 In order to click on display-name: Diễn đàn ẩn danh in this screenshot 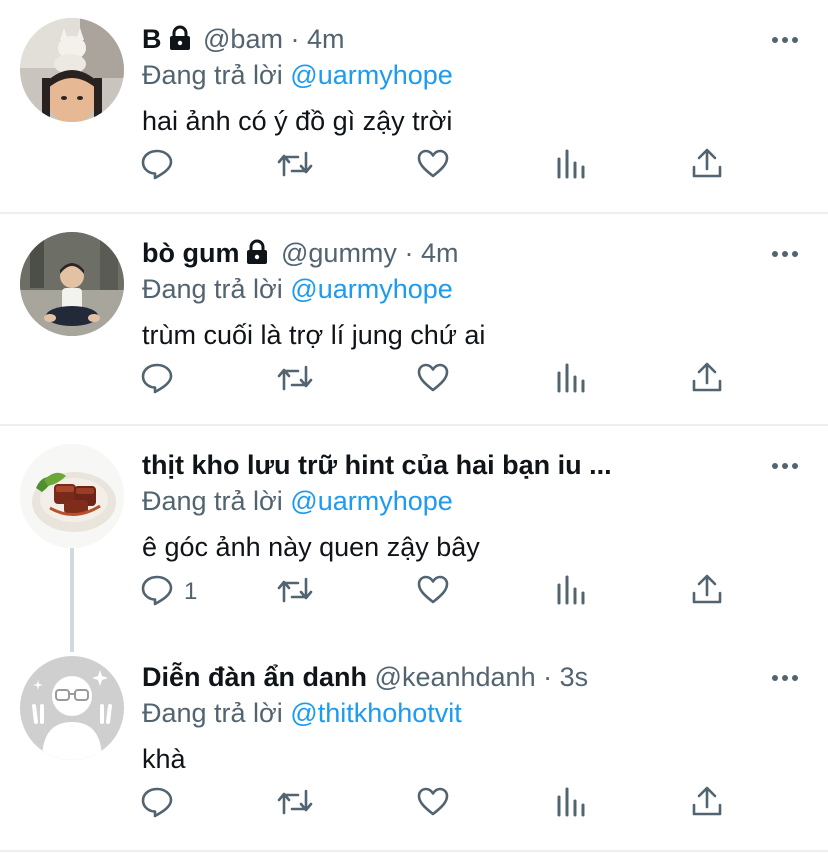, I will do `click(254, 677)`.